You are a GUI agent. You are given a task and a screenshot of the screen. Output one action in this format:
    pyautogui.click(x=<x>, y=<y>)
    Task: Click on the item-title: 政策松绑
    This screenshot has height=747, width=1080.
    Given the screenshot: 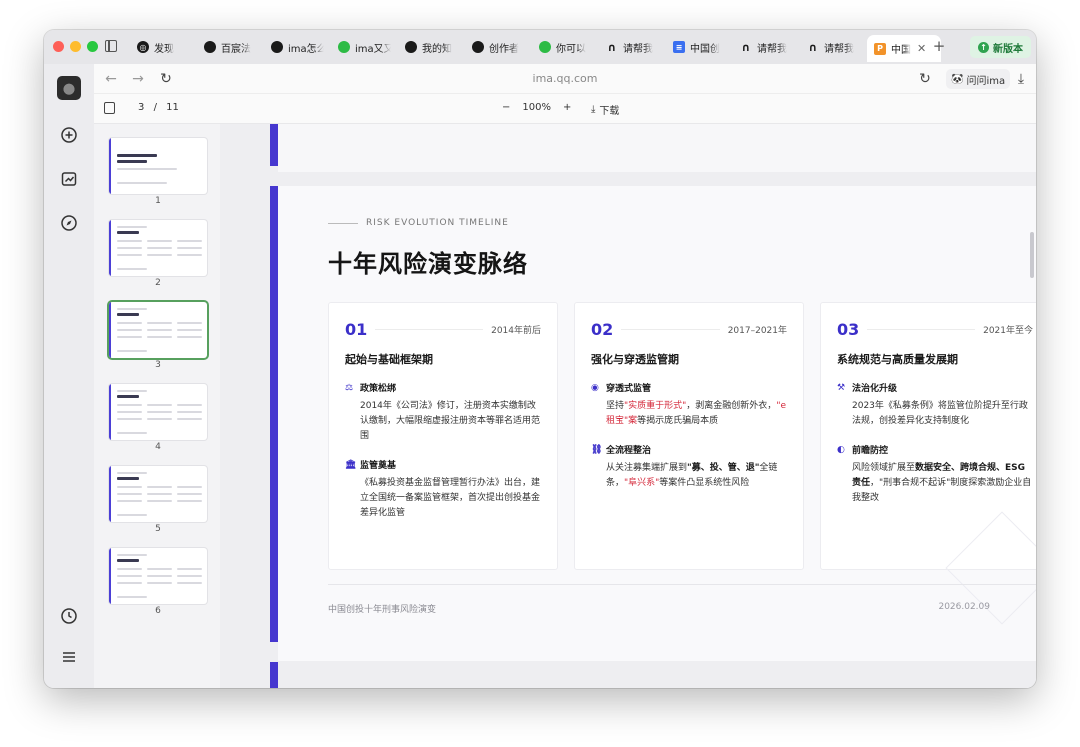 What is the action you would take?
    pyautogui.click(x=378, y=389)
    